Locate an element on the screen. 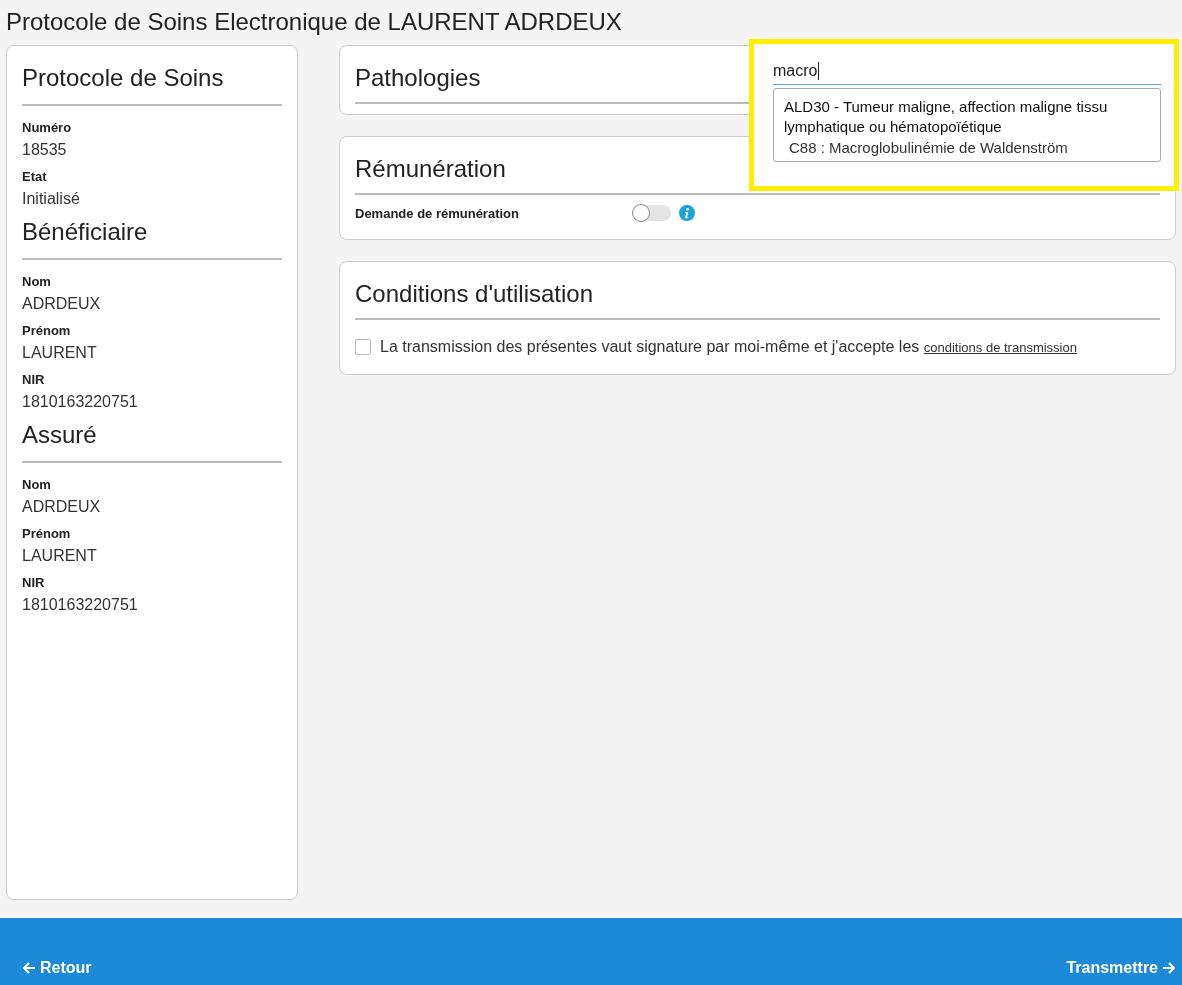  submit-button: Transmettre is located at coordinates (1121, 968).